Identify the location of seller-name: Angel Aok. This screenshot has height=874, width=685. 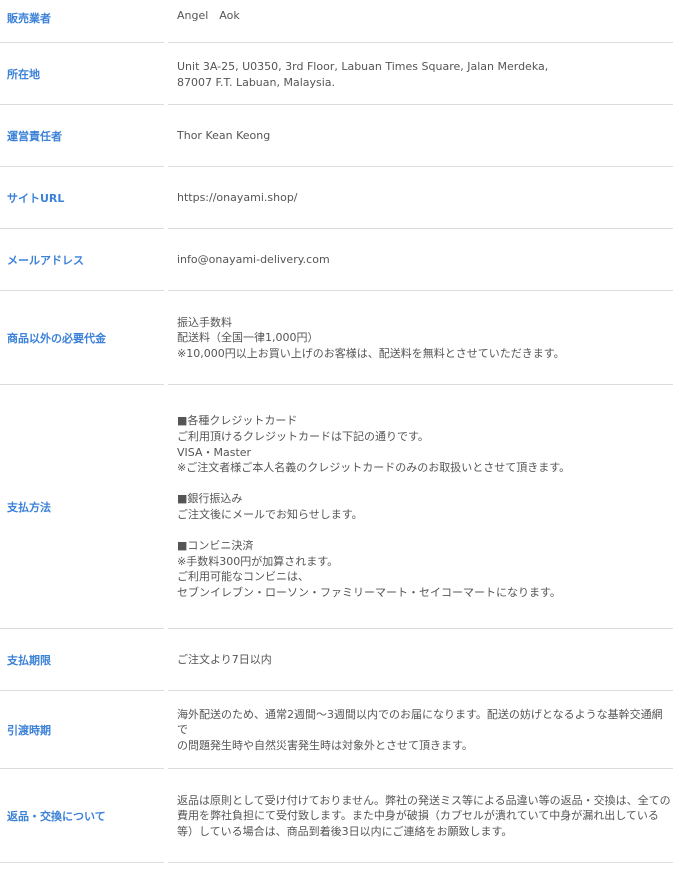
(208, 15).